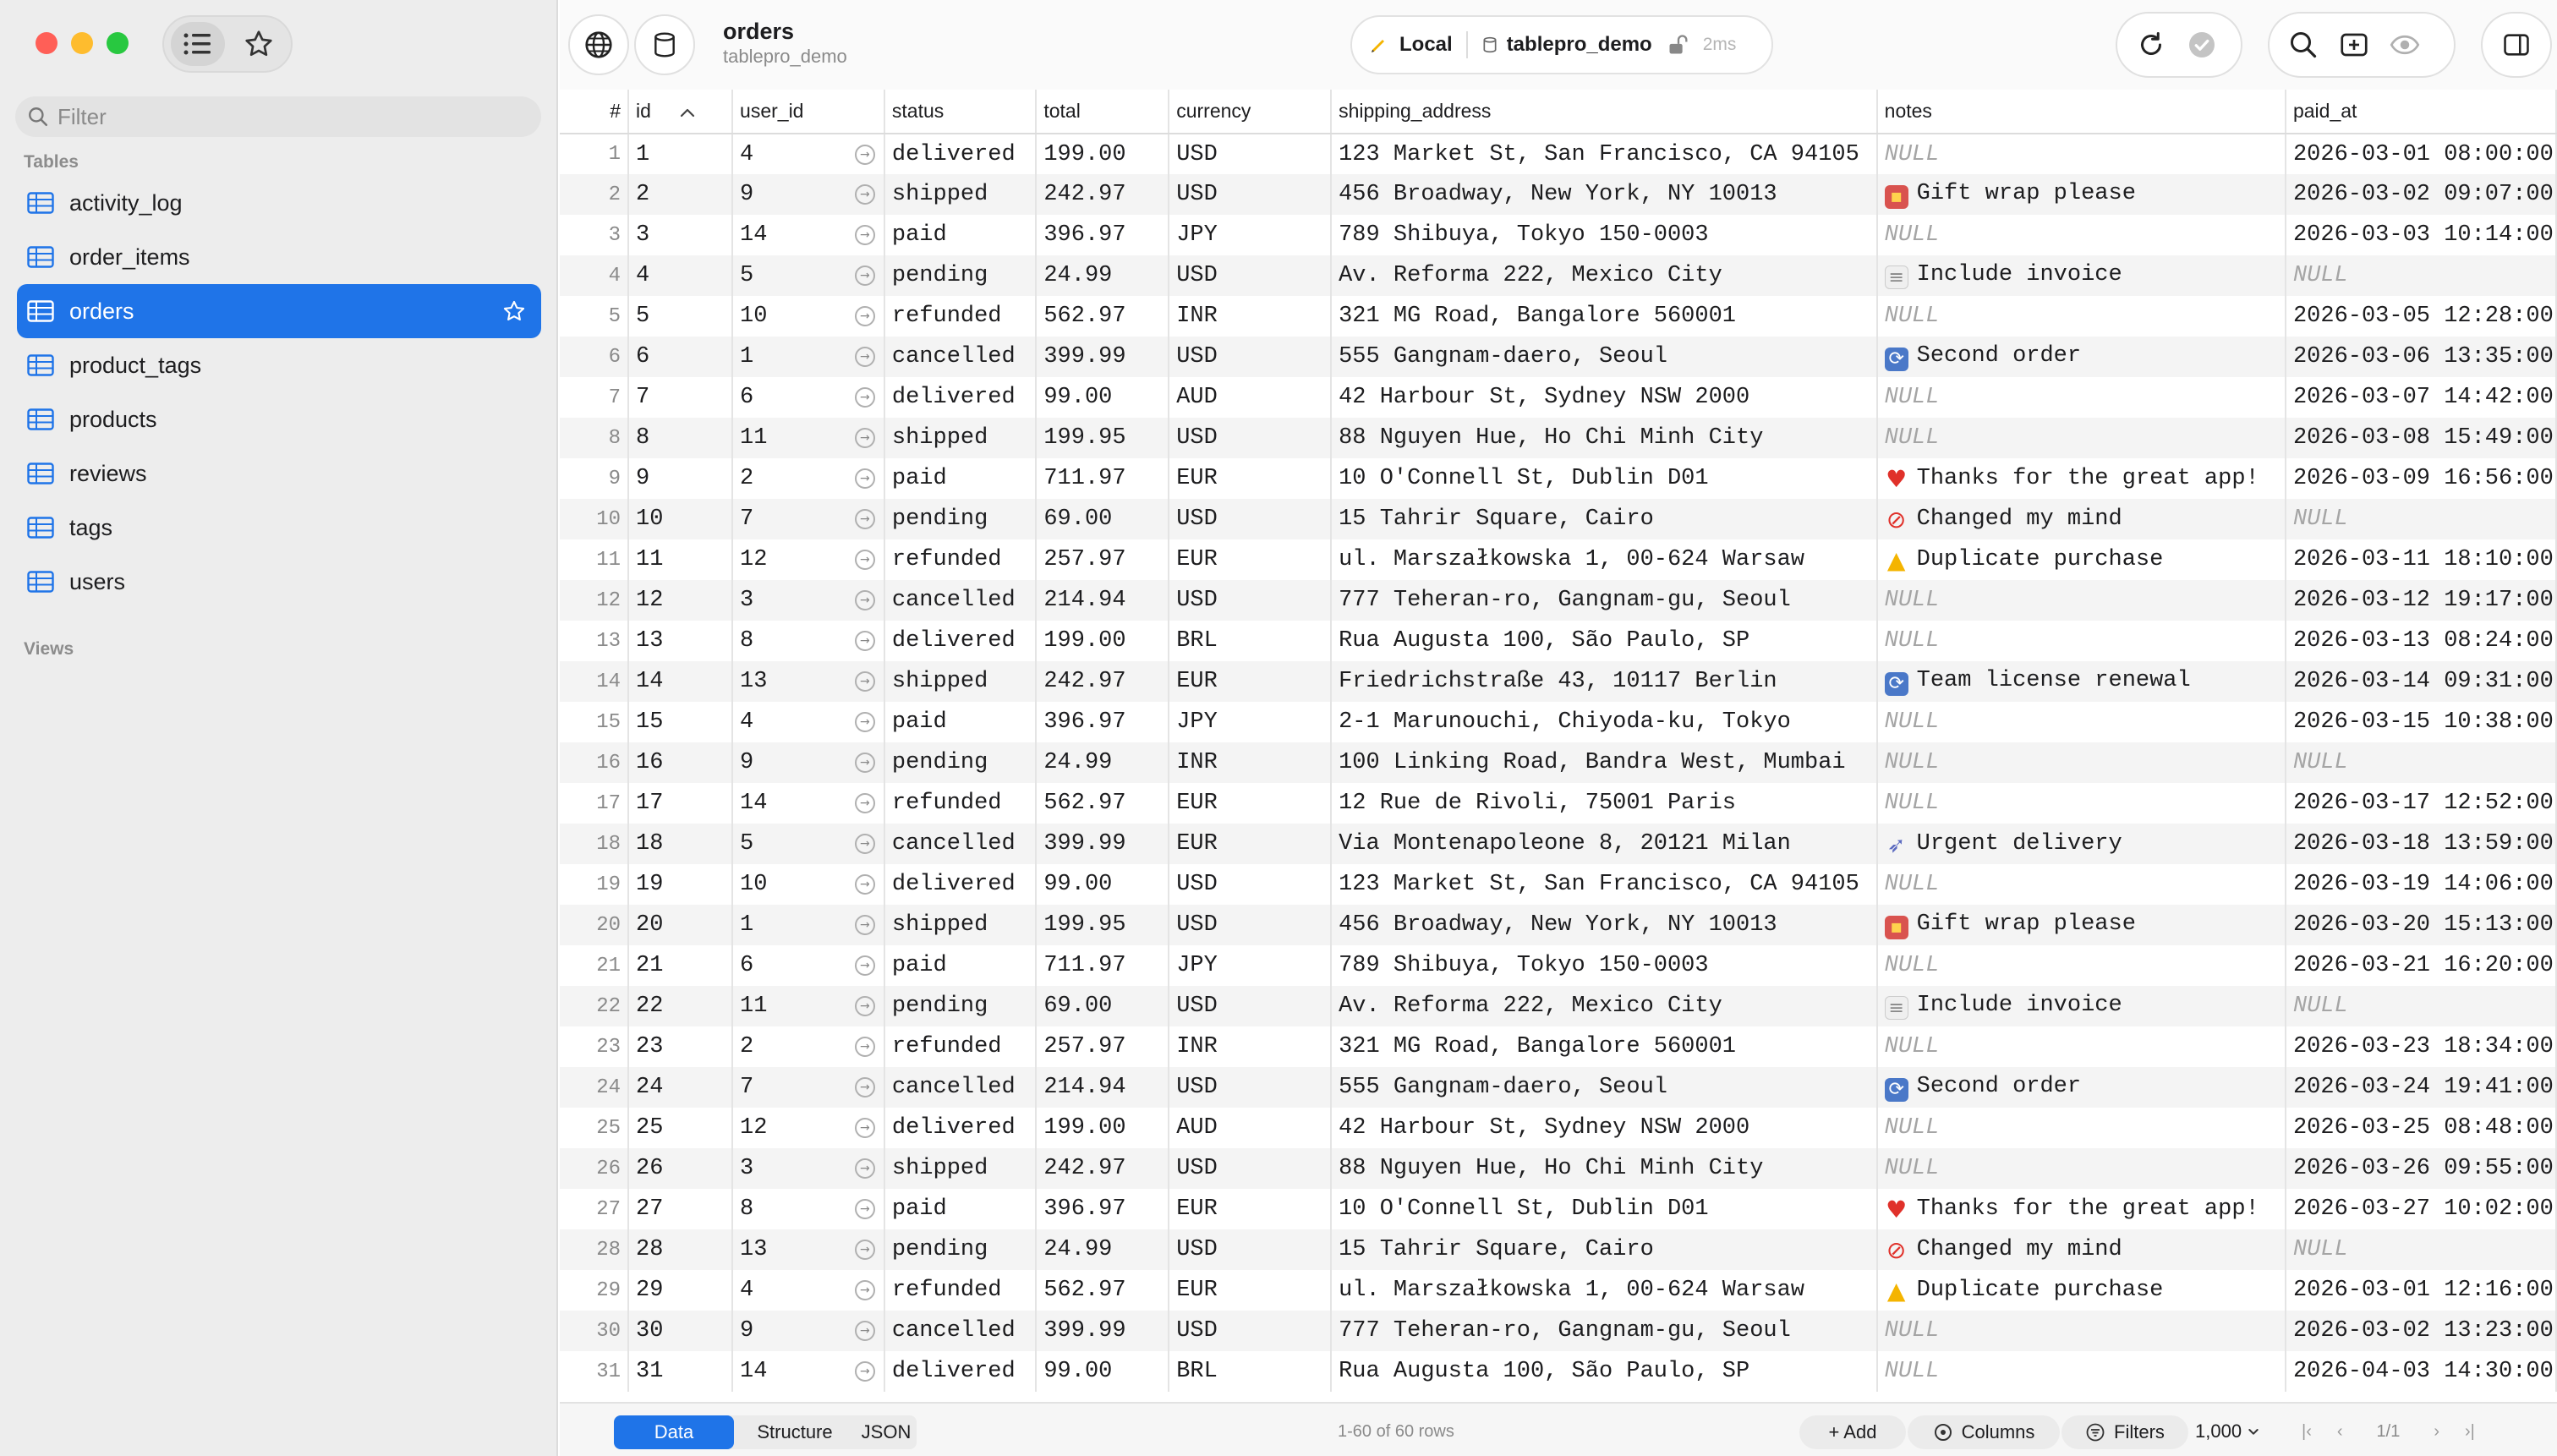 Image resolution: width=2557 pixels, height=1456 pixels. What do you see at coordinates (808, 1371) in the screenshot?
I see `cell-user-id: 14 →` at bounding box center [808, 1371].